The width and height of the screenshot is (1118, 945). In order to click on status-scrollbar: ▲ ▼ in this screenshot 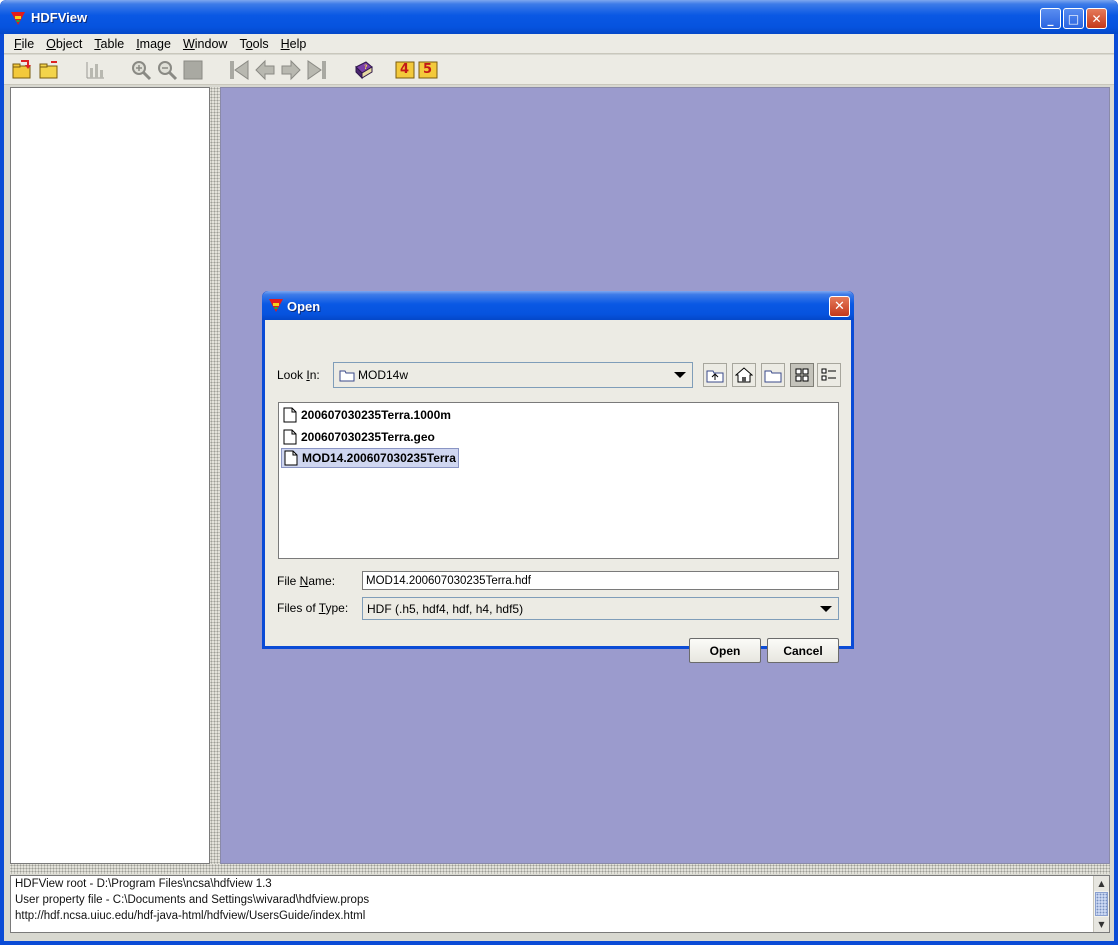, I will do `click(1101, 904)`.